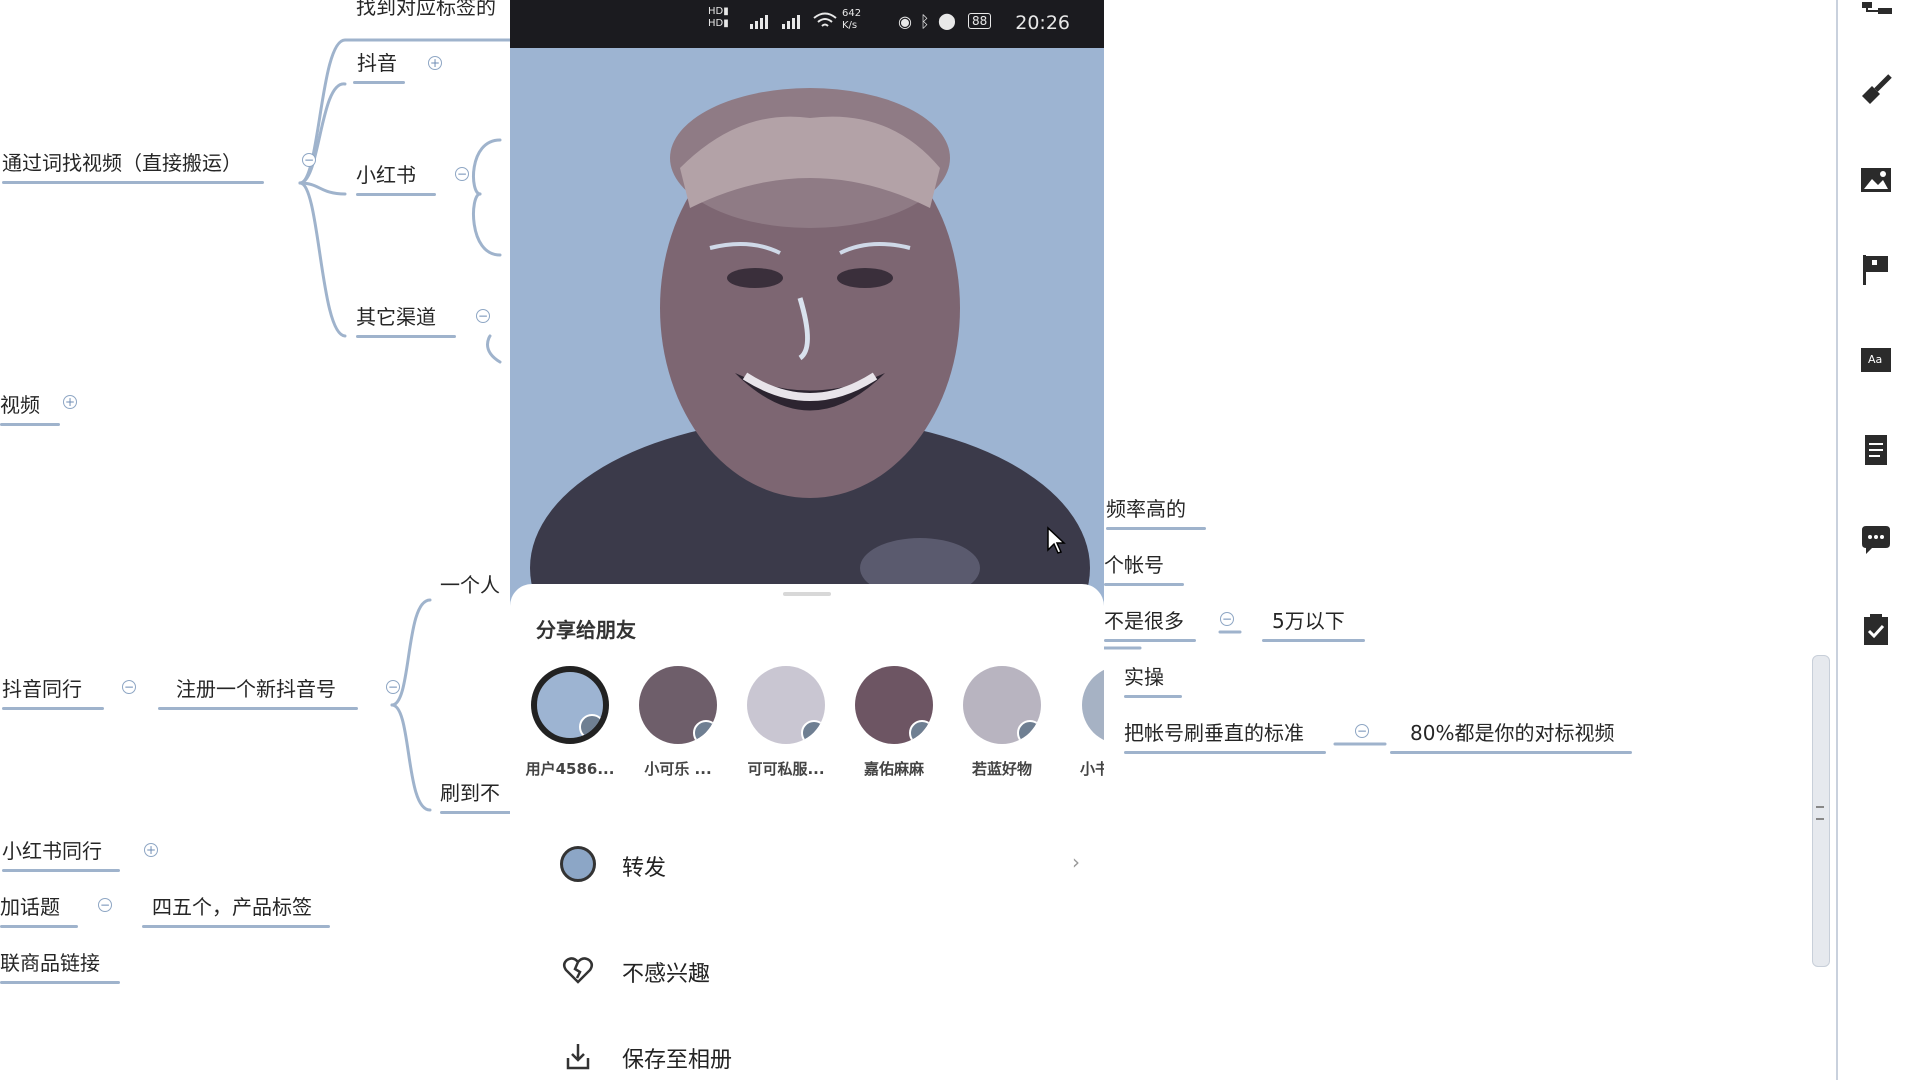 Image resolution: width=1910 pixels, height=1080 pixels. What do you see at coordinates (947, 20) in the screenshot?
I see `location-icon: ⬤` at bounding box center [947, 20].